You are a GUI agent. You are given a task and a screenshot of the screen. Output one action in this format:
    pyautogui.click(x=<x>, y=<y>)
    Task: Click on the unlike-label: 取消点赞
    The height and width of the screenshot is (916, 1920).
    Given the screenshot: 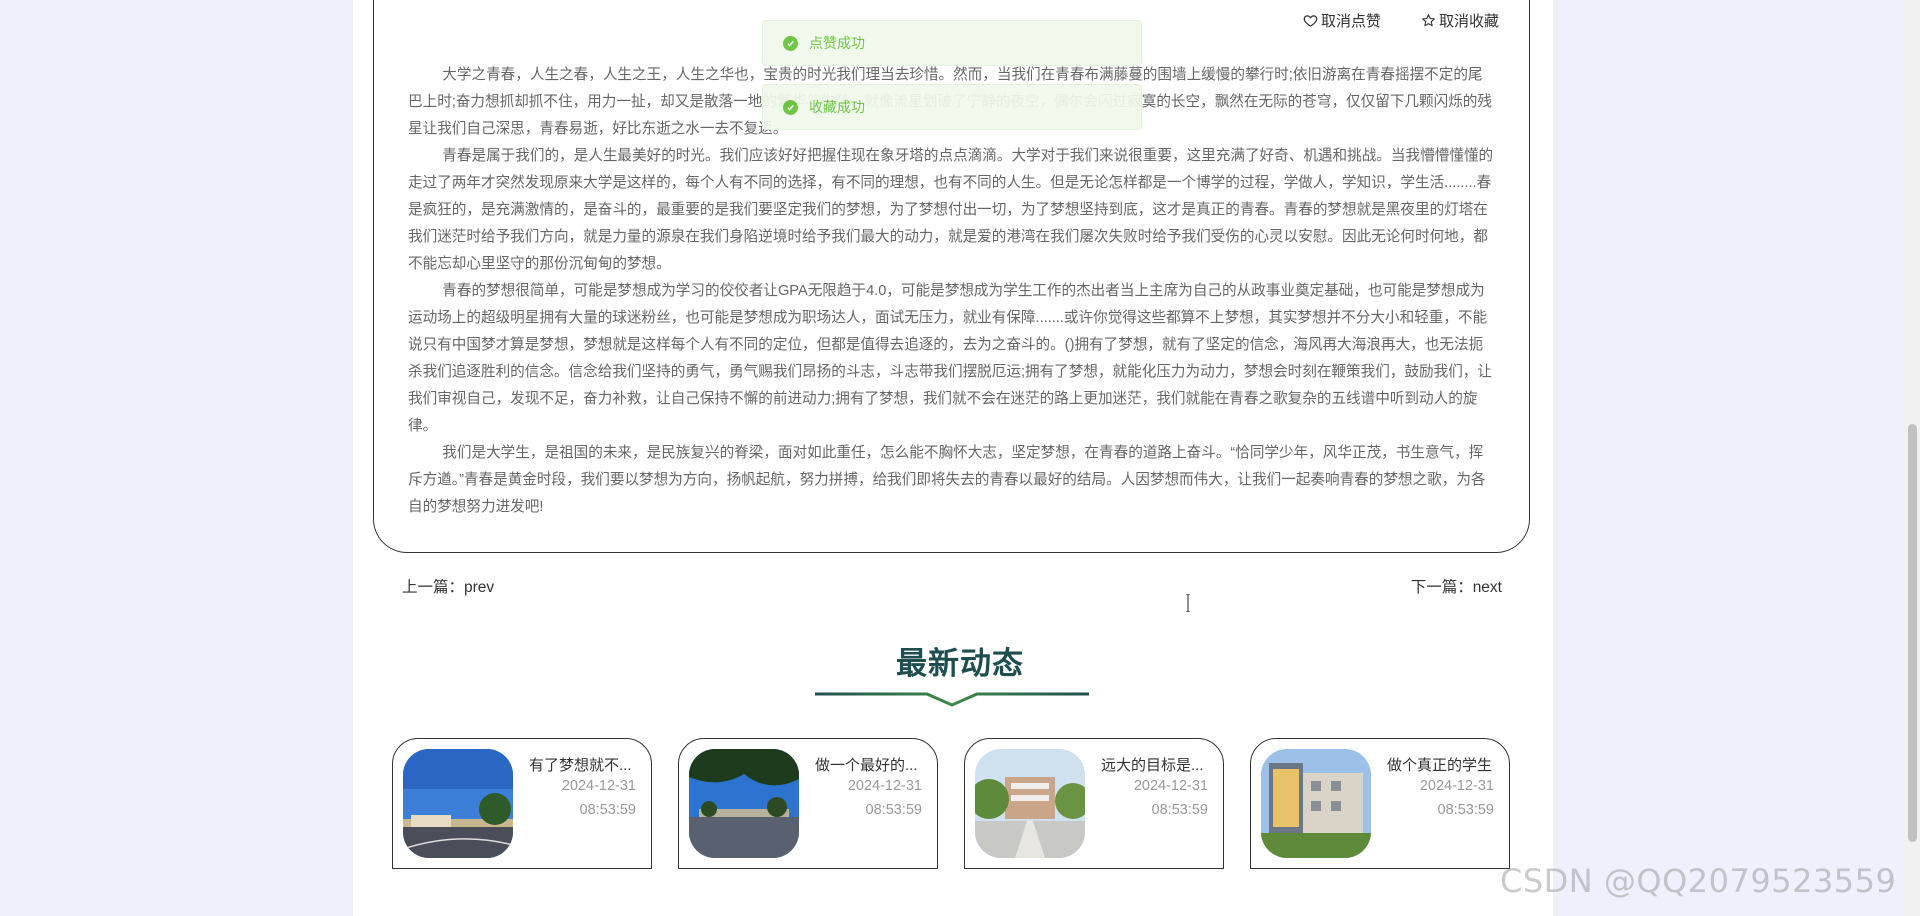 What is the action you would take?
    pyautogui.click(x=1350, y=21)
    